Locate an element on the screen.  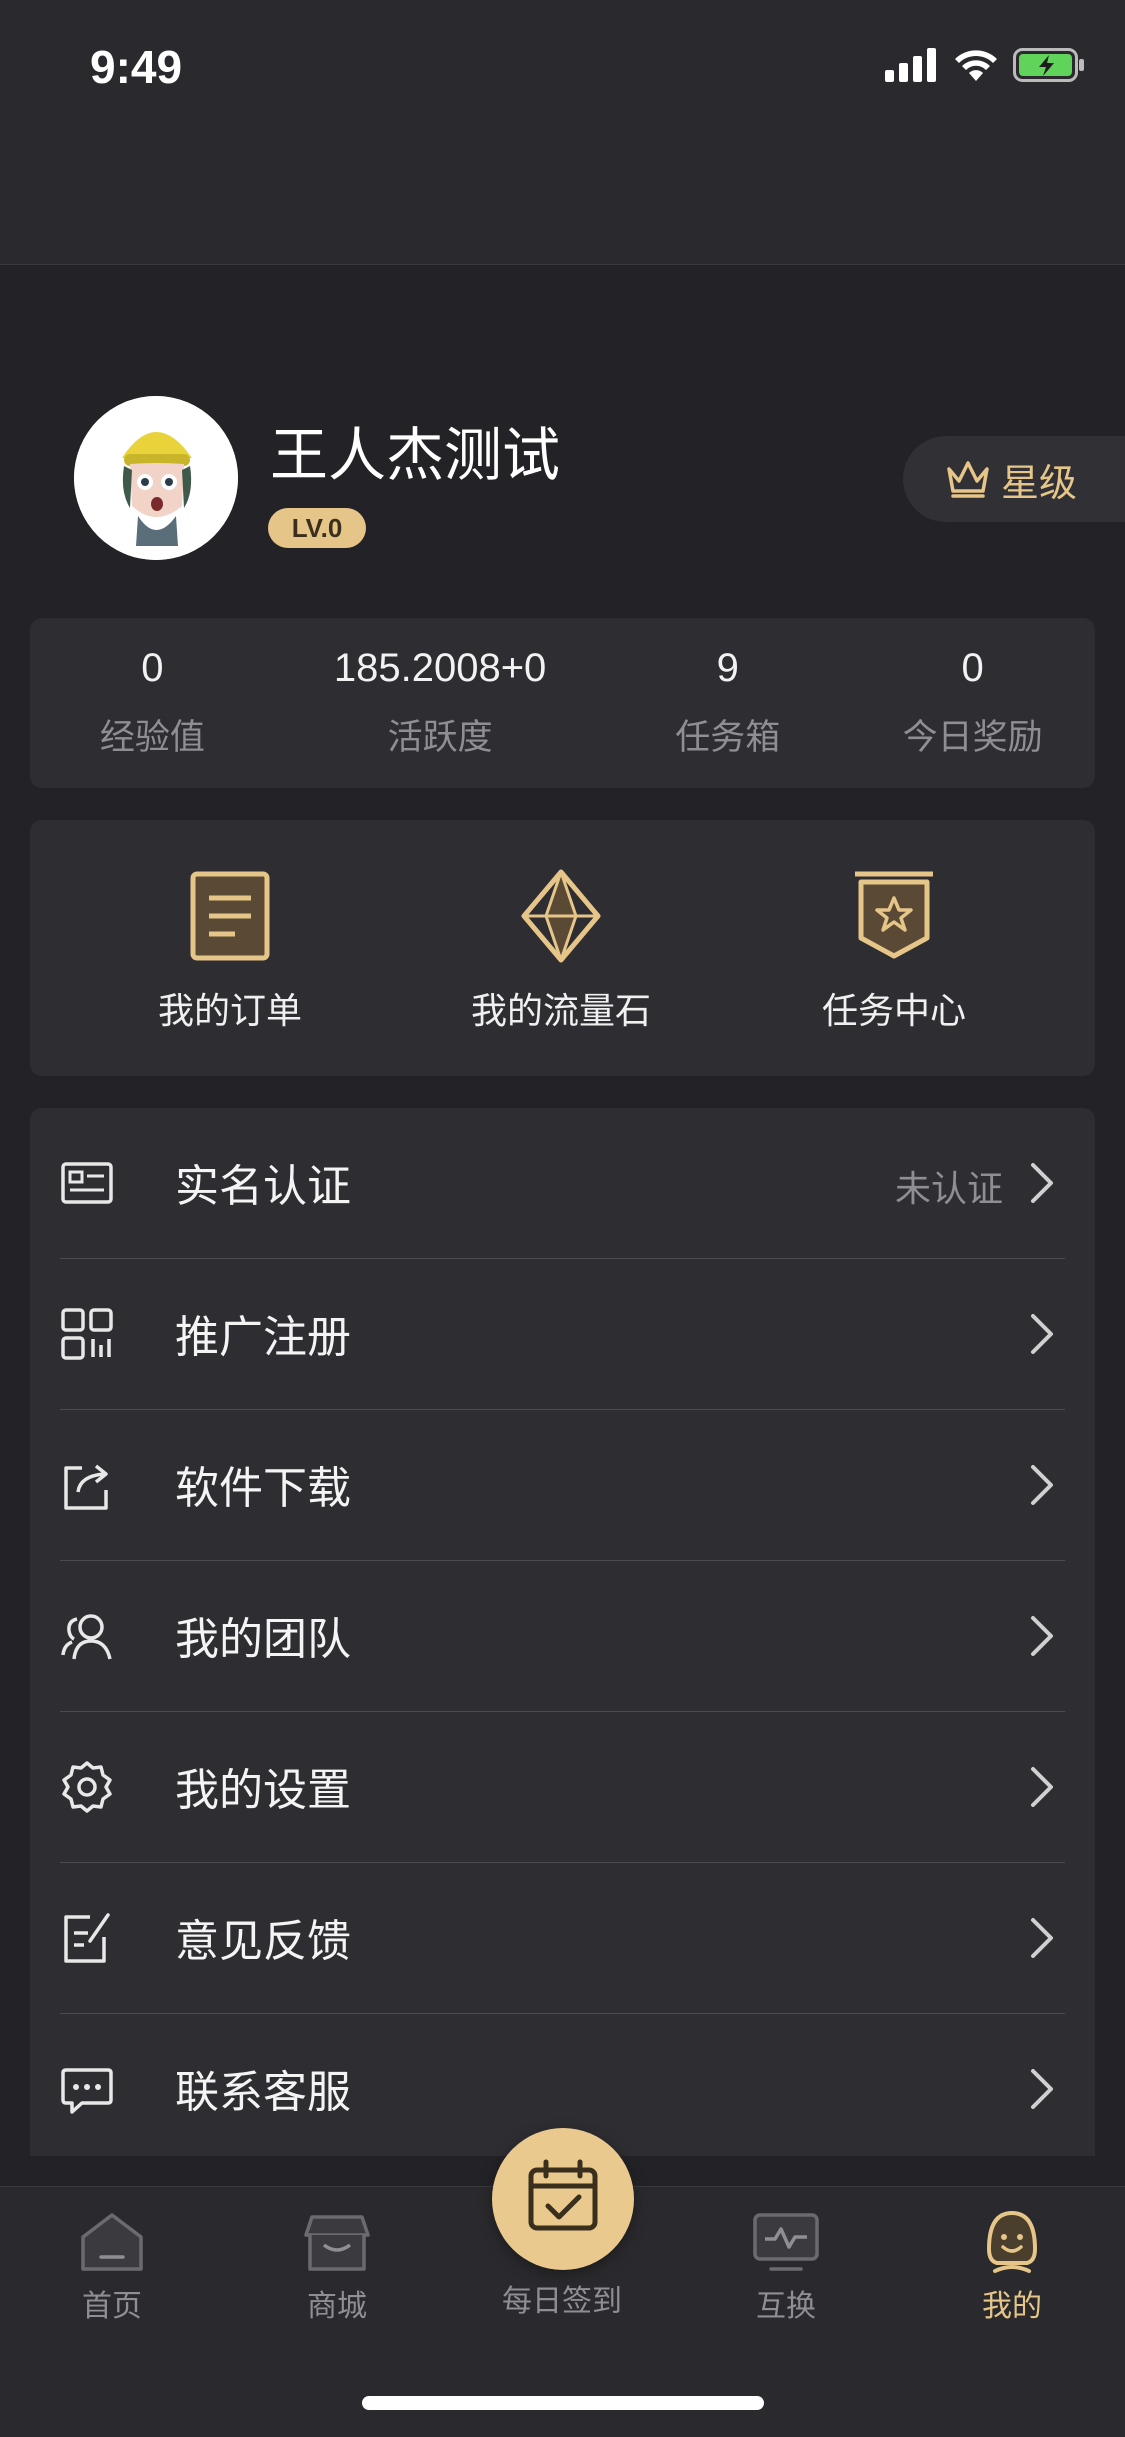
star-level-label: 星级 is located at coordinates (1039, 482).